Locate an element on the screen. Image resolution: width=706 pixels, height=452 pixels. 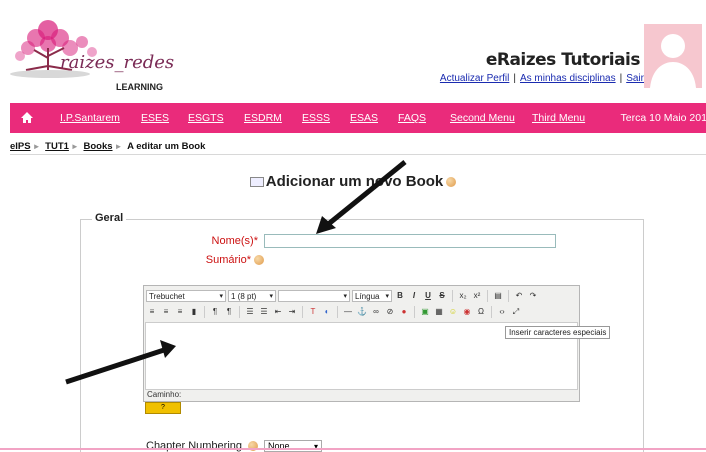
bottom-border is located at coordinates (353, 449).